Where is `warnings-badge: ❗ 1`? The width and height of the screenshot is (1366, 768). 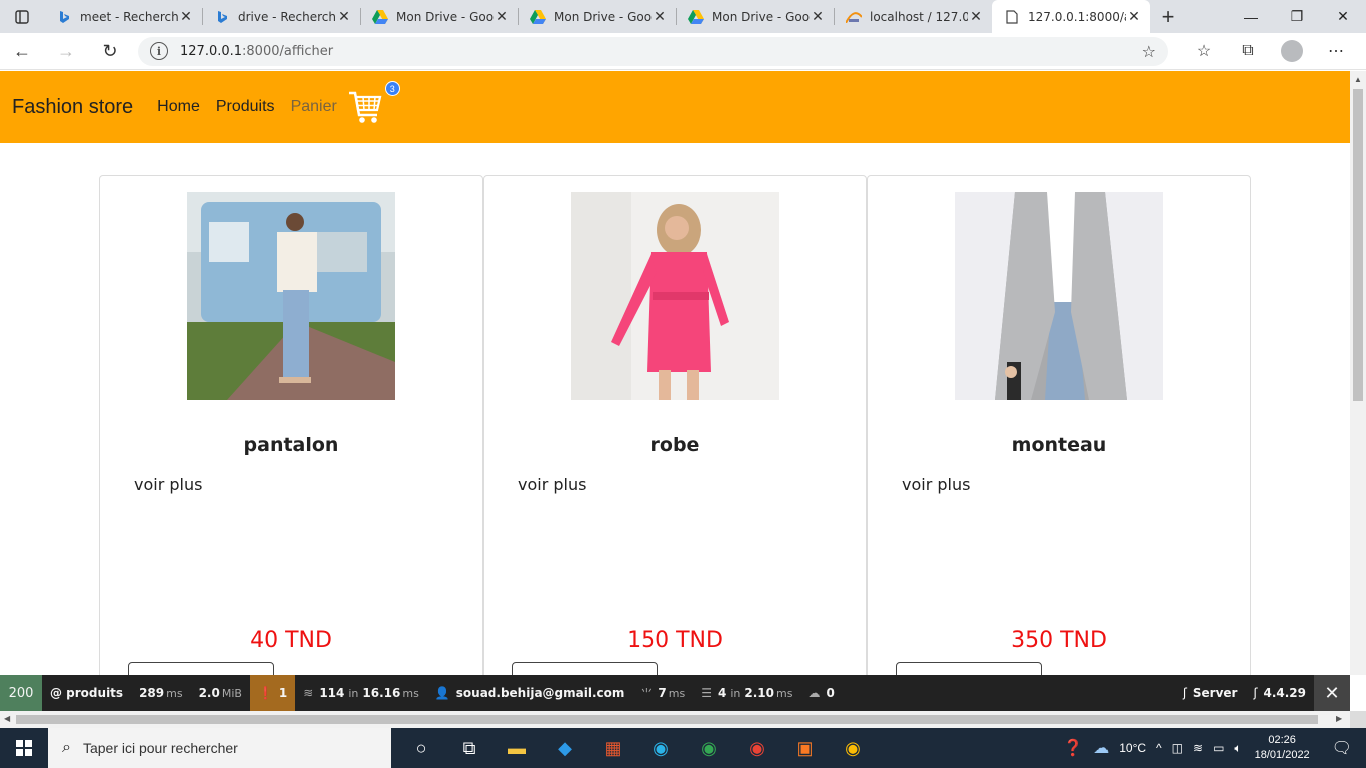
warnings-badge: ❗ 1 is located at coordinates (272, 693).